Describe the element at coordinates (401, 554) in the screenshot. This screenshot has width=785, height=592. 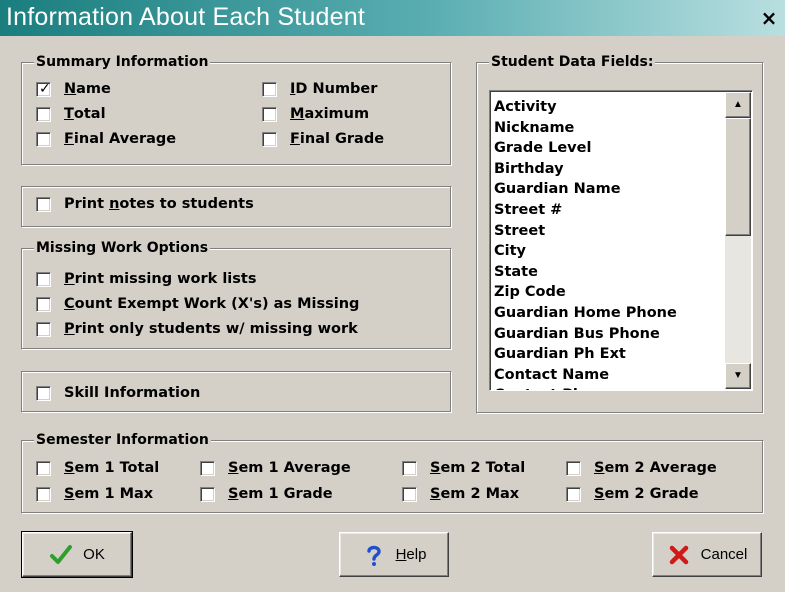
I see `mnemonic: H` at that location.